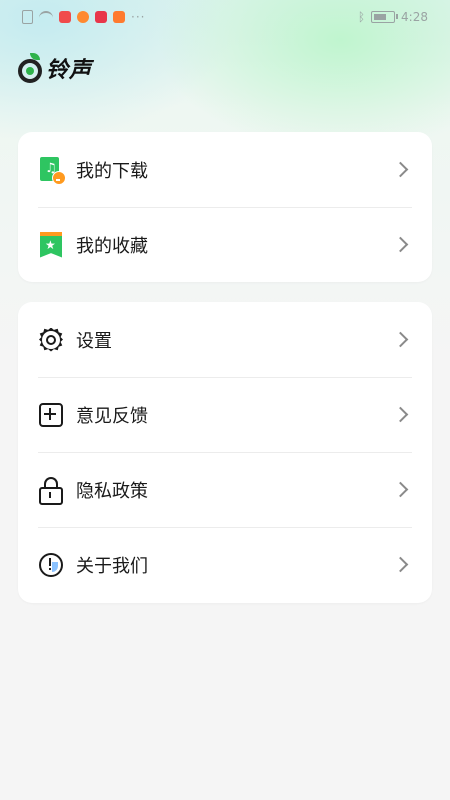  What do you see at coordinates (52, 170) in the screenshot?
I see `download-music-icon: ♫` at bounding box center [52, 170].